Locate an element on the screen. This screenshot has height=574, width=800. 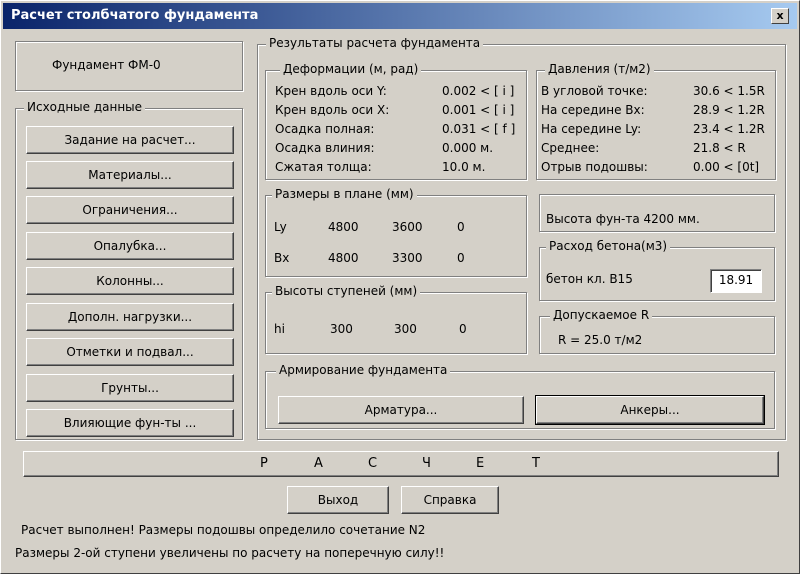
steps-1: 300 is located at coordinates (341, 329).